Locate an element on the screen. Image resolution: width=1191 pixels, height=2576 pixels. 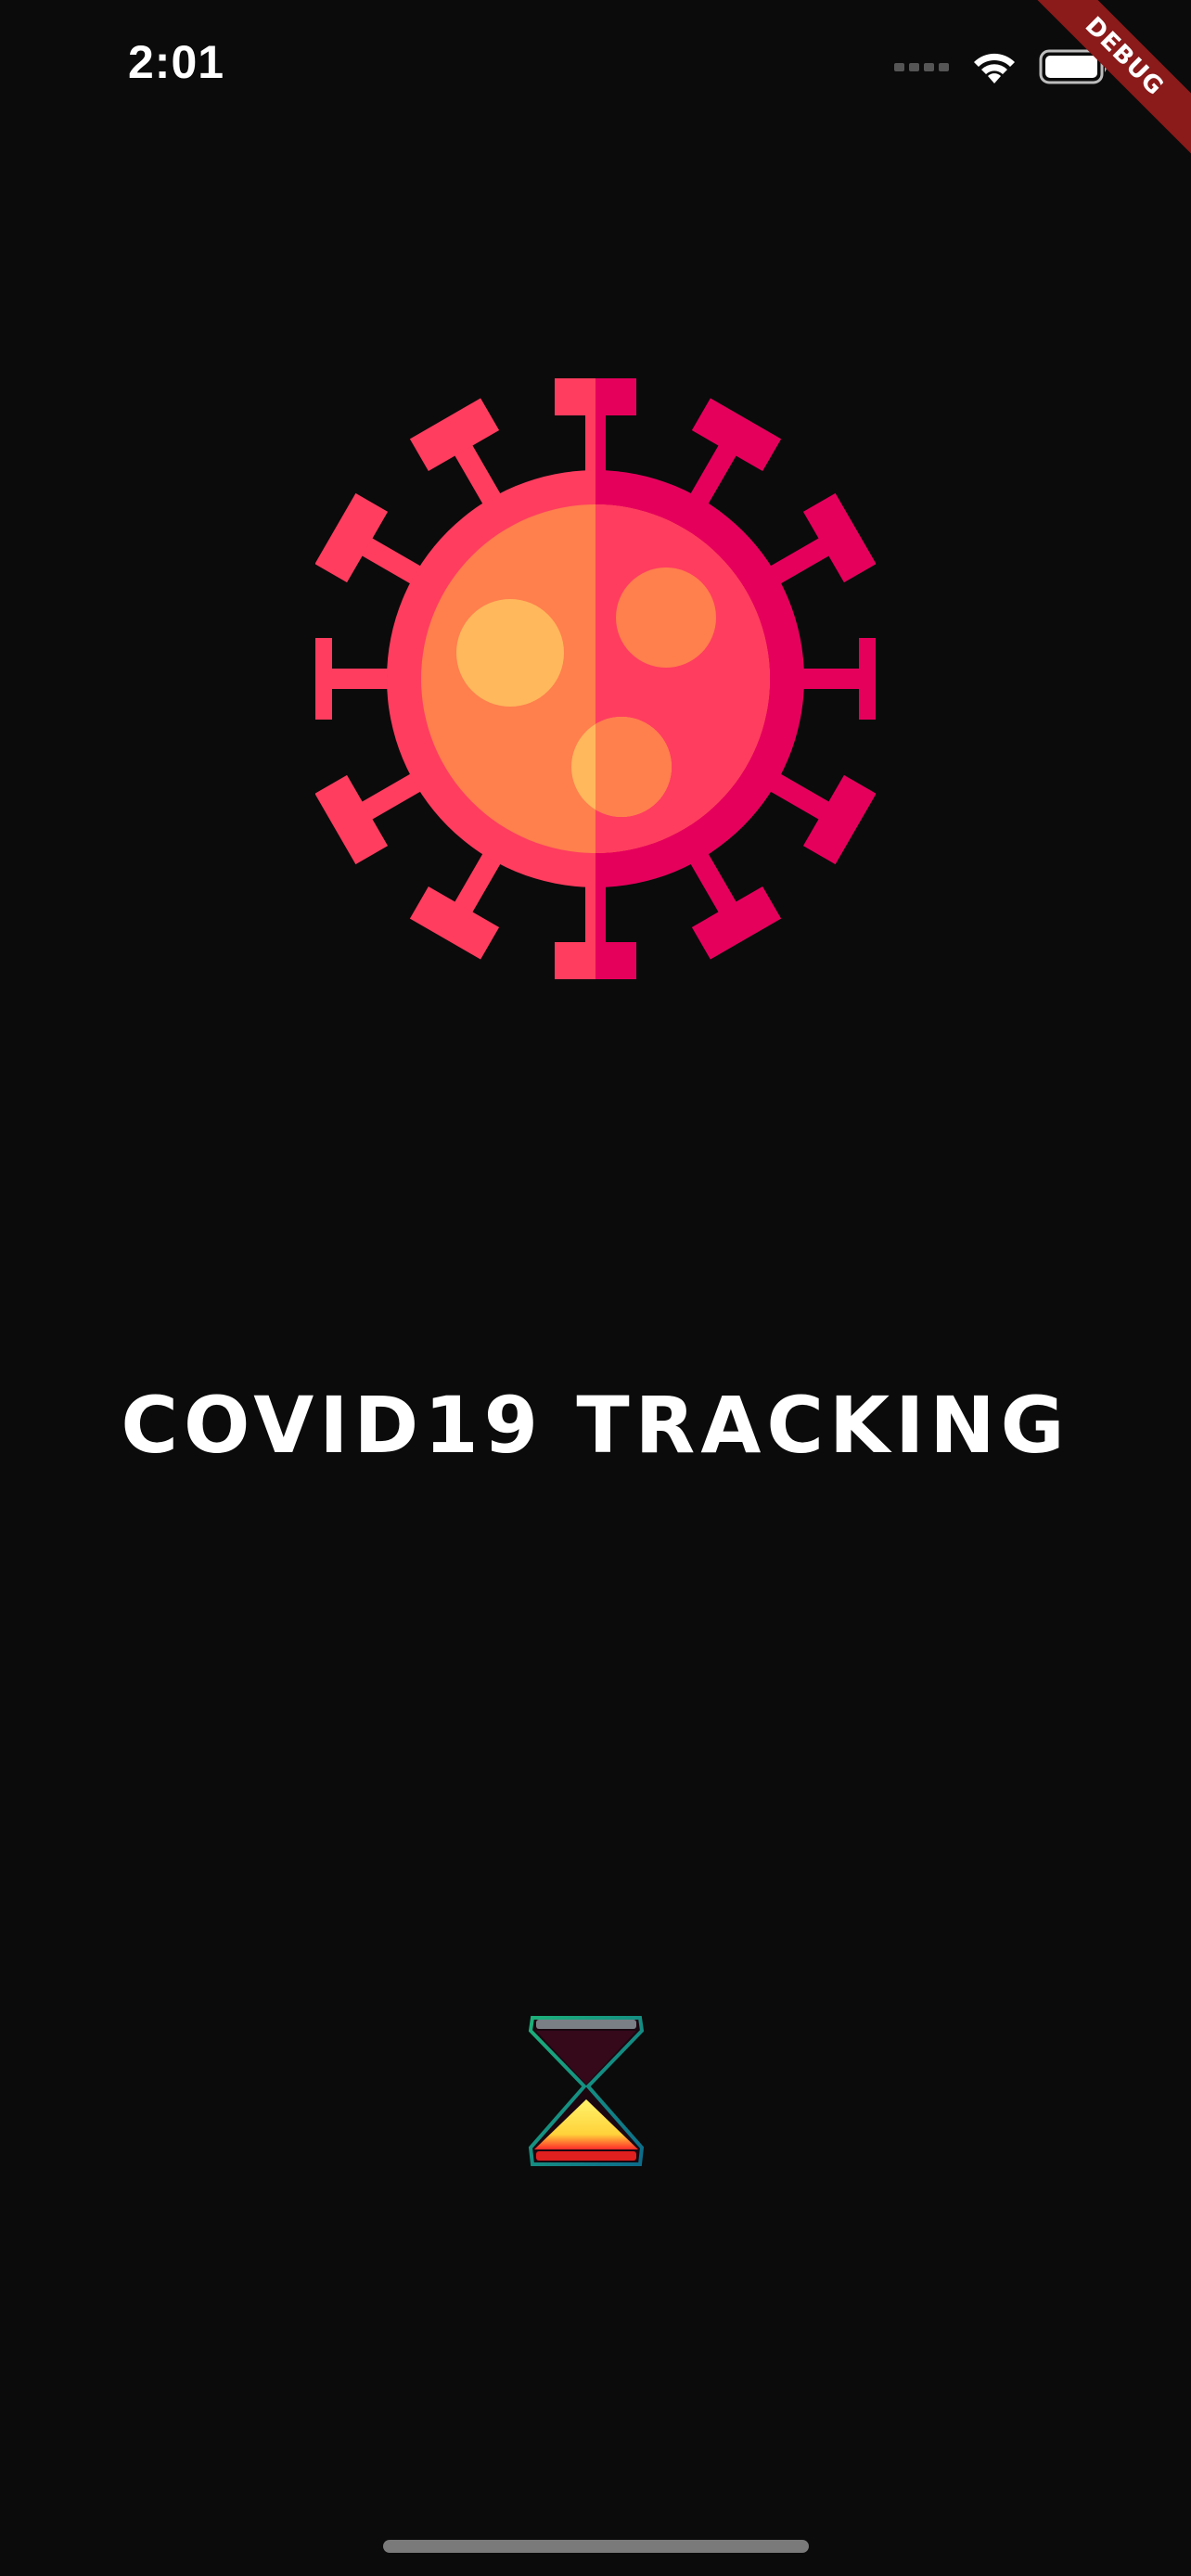
debug-label: DEBUG is located at coordinates (1103, 85).